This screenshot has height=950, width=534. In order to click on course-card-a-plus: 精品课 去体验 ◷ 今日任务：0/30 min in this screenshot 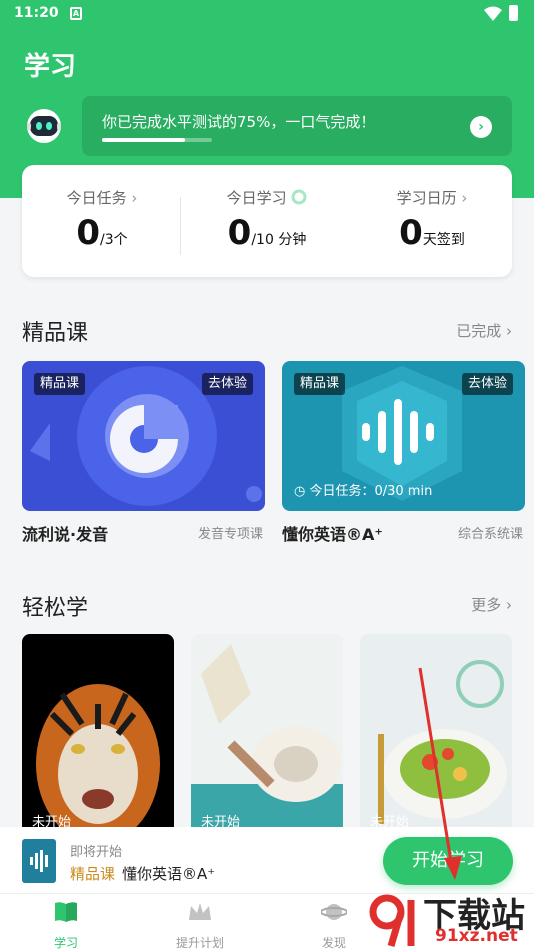, I will do `click(403, 436)`.